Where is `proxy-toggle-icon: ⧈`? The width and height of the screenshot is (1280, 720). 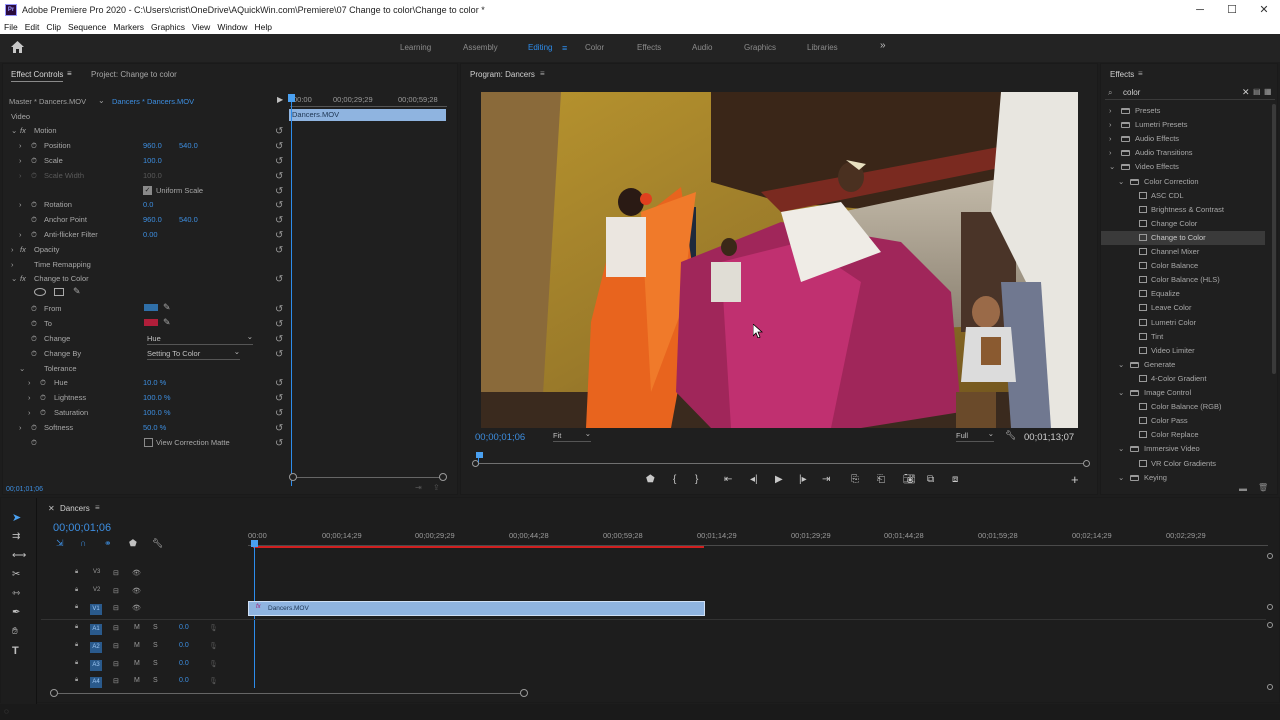 proxy-toggle-icon: ⧈ is located at coordinates (955, 479).